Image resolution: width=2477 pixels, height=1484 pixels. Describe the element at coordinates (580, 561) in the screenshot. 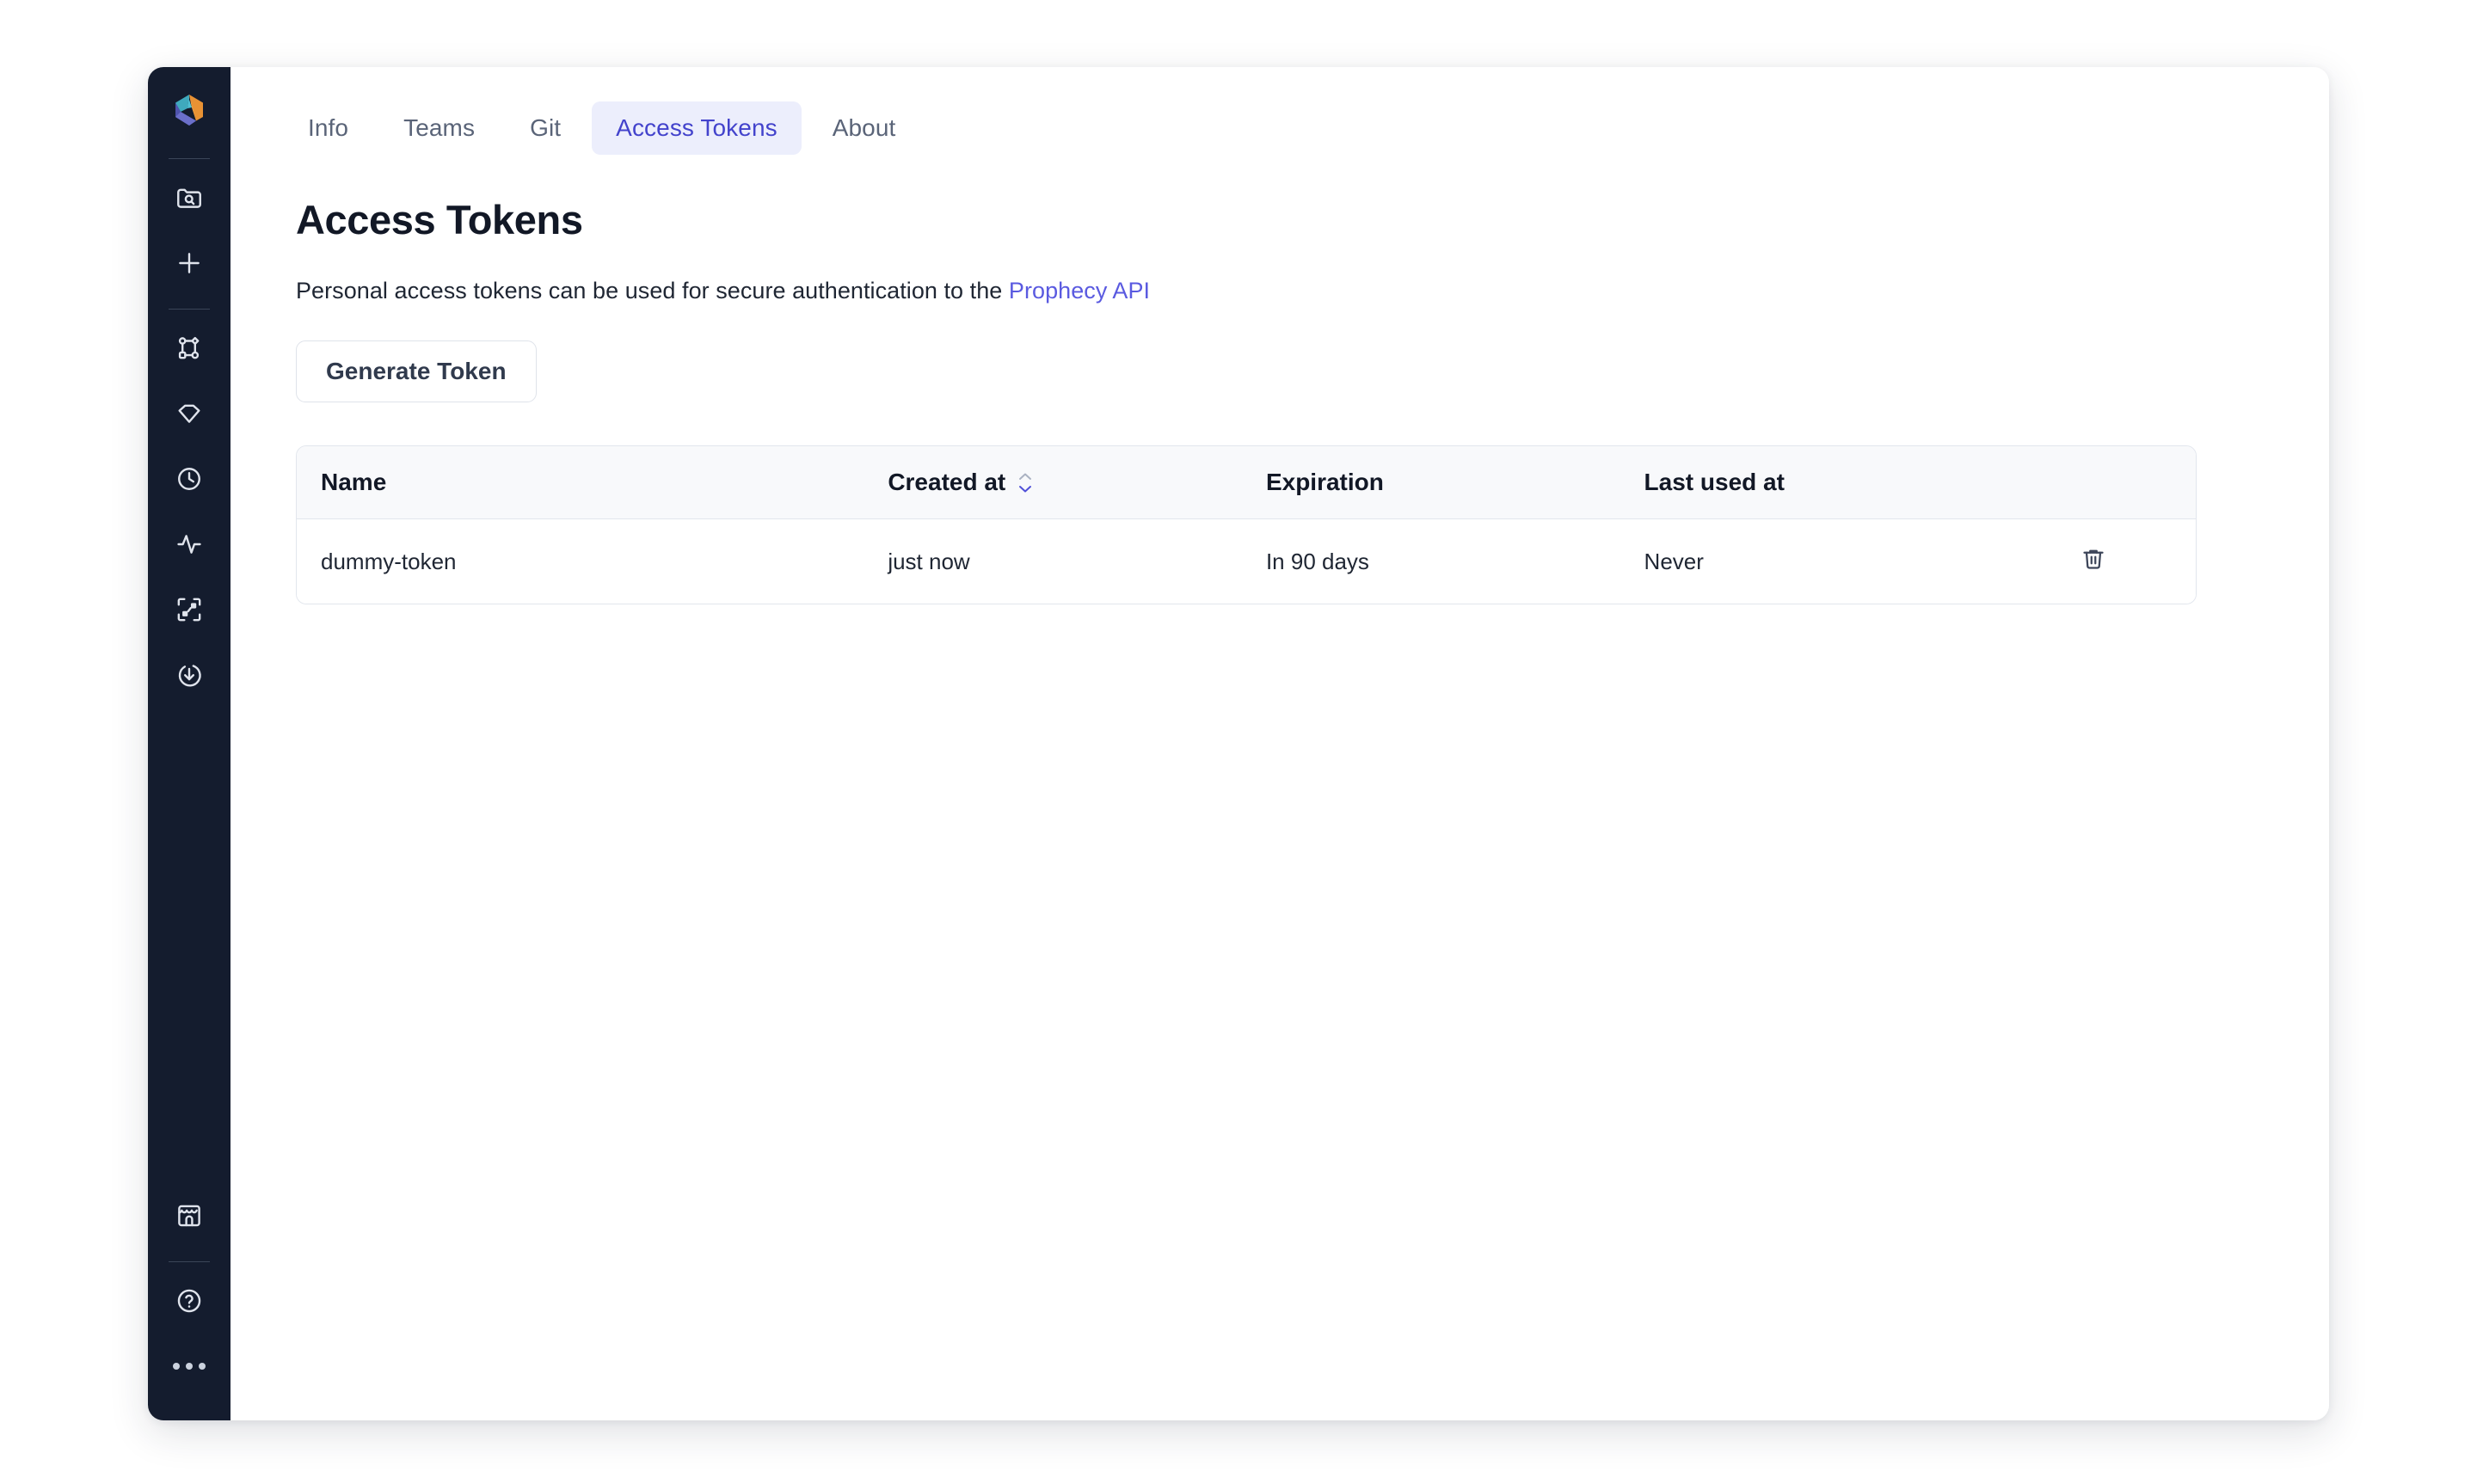

I see `cell-token-name: dummy-token` at that location.